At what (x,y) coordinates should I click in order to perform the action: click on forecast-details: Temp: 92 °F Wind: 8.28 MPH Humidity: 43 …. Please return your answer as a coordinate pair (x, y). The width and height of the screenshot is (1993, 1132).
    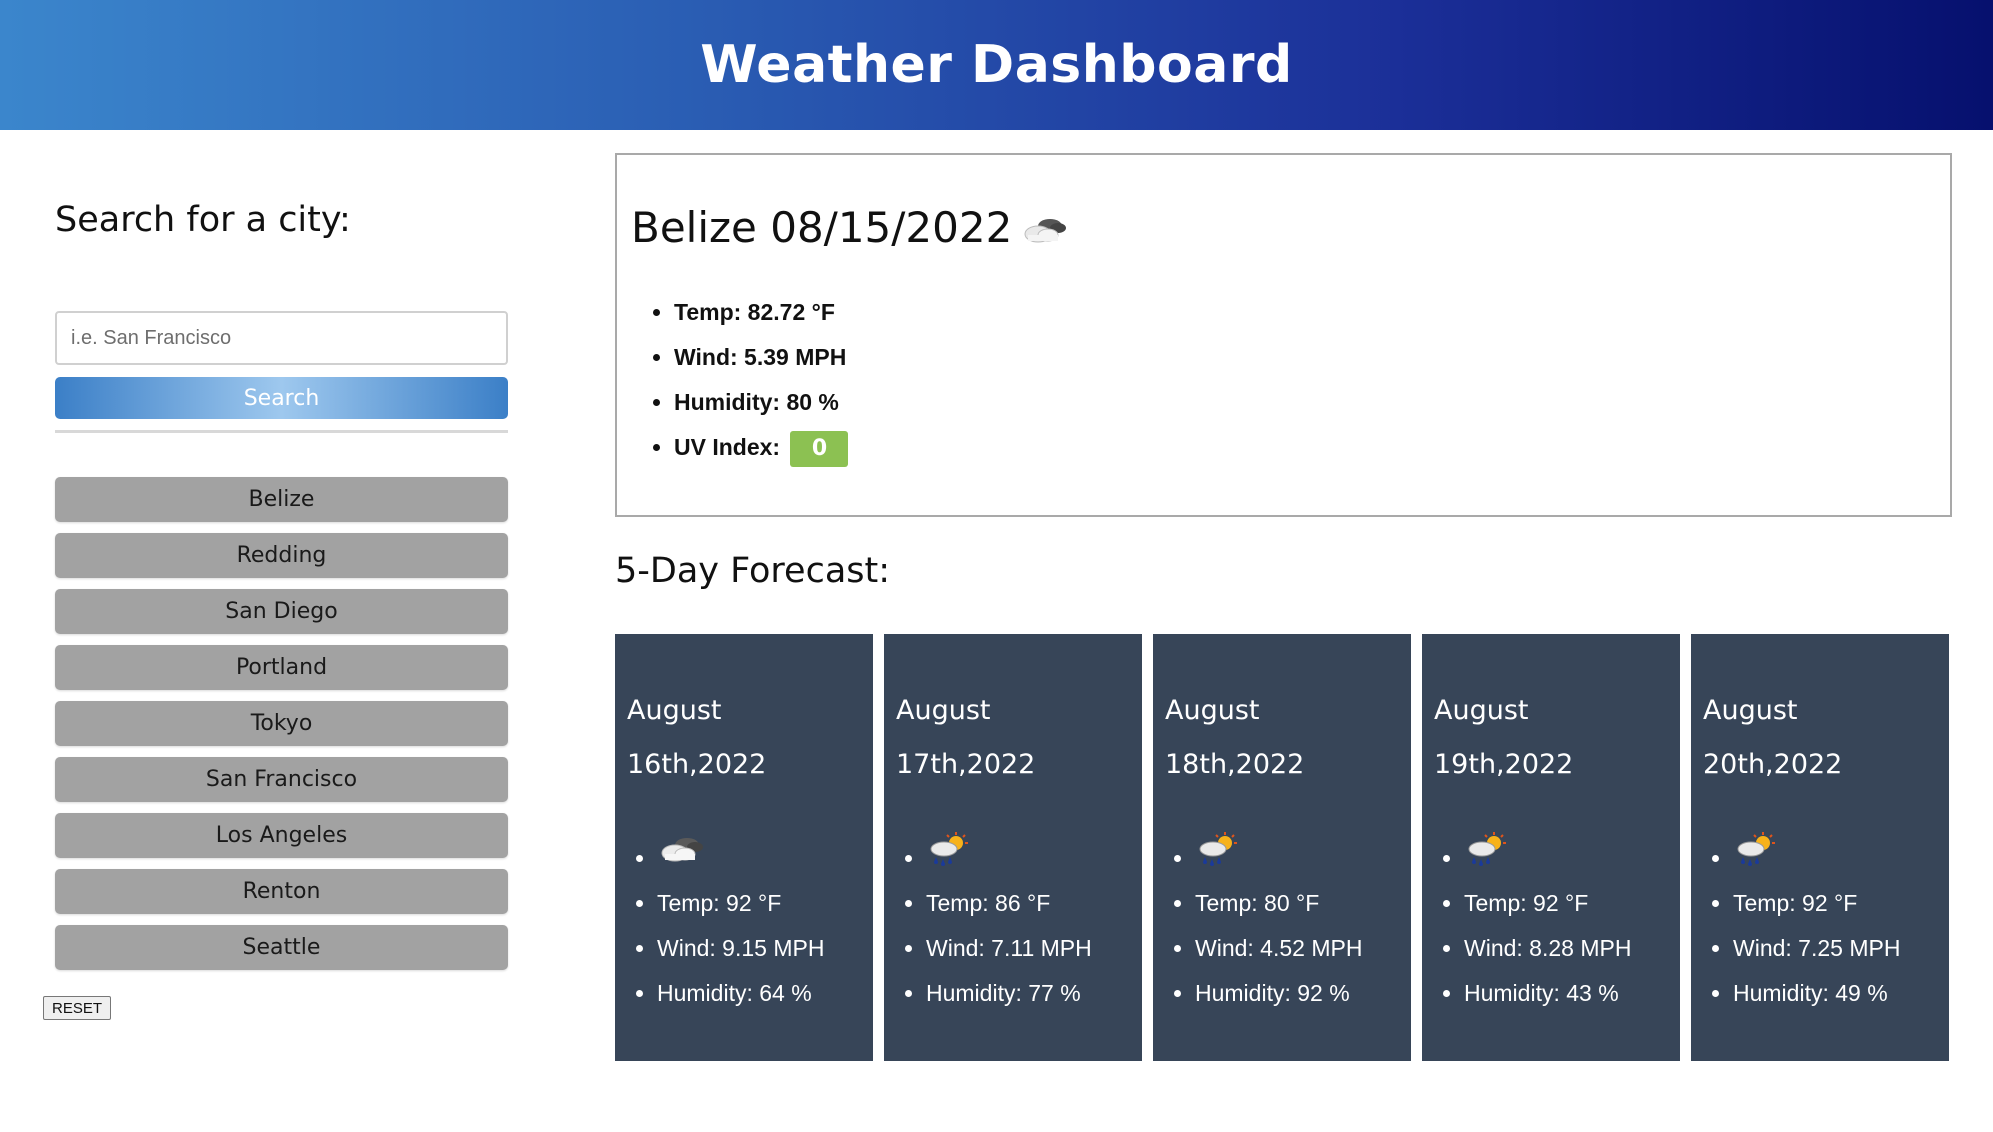
    Looking at the image, I should click on (1532, 923).